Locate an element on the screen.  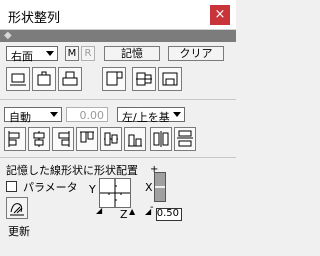
update-label: 更新 is located at coordinates (19, 231).